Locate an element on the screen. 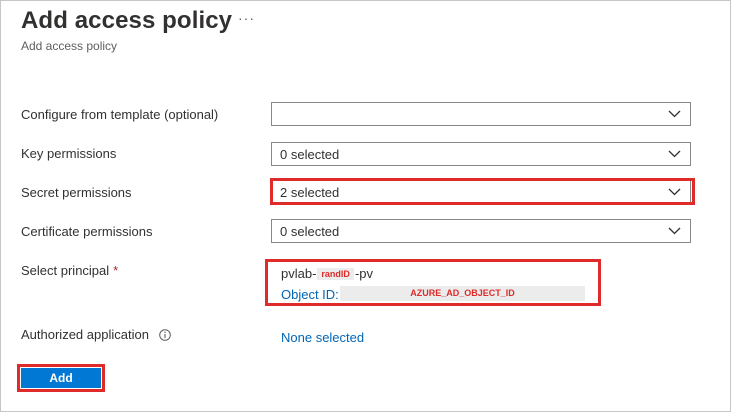 The height and width of the screenshot is (412, 731). template-label: Configure from template (optional) is located at coordinates (120, 114).